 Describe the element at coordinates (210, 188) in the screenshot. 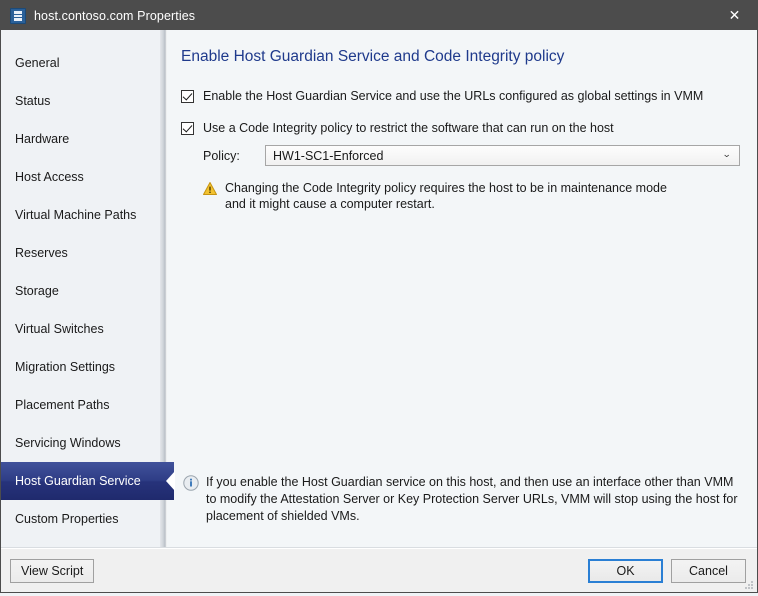

I see `warning-triangle-icon` at that location.